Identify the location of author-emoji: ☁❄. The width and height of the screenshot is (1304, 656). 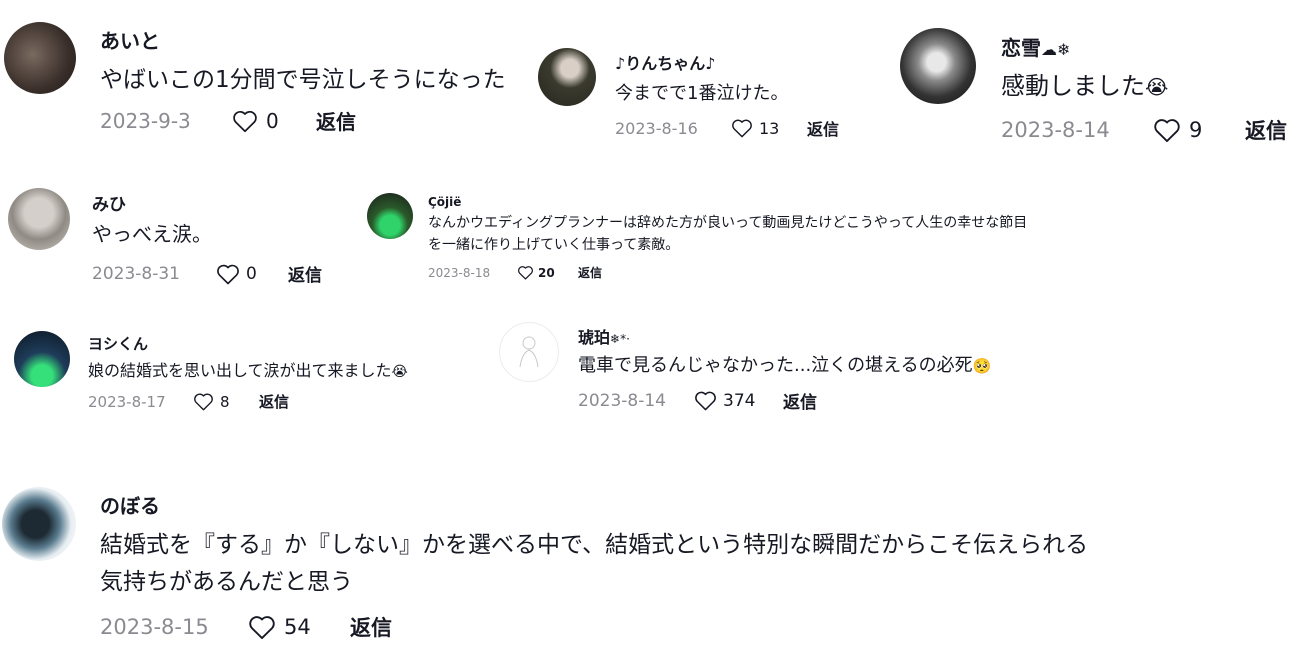
(1056, 49).